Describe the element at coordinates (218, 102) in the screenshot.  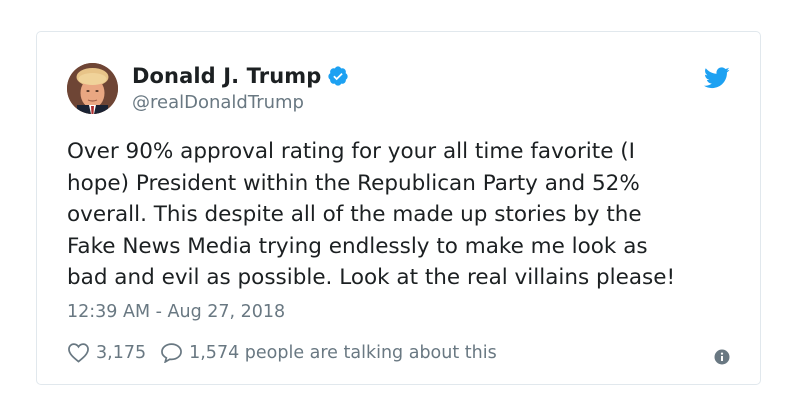
I see `author-handle: @realDonaldTrump` at that location.